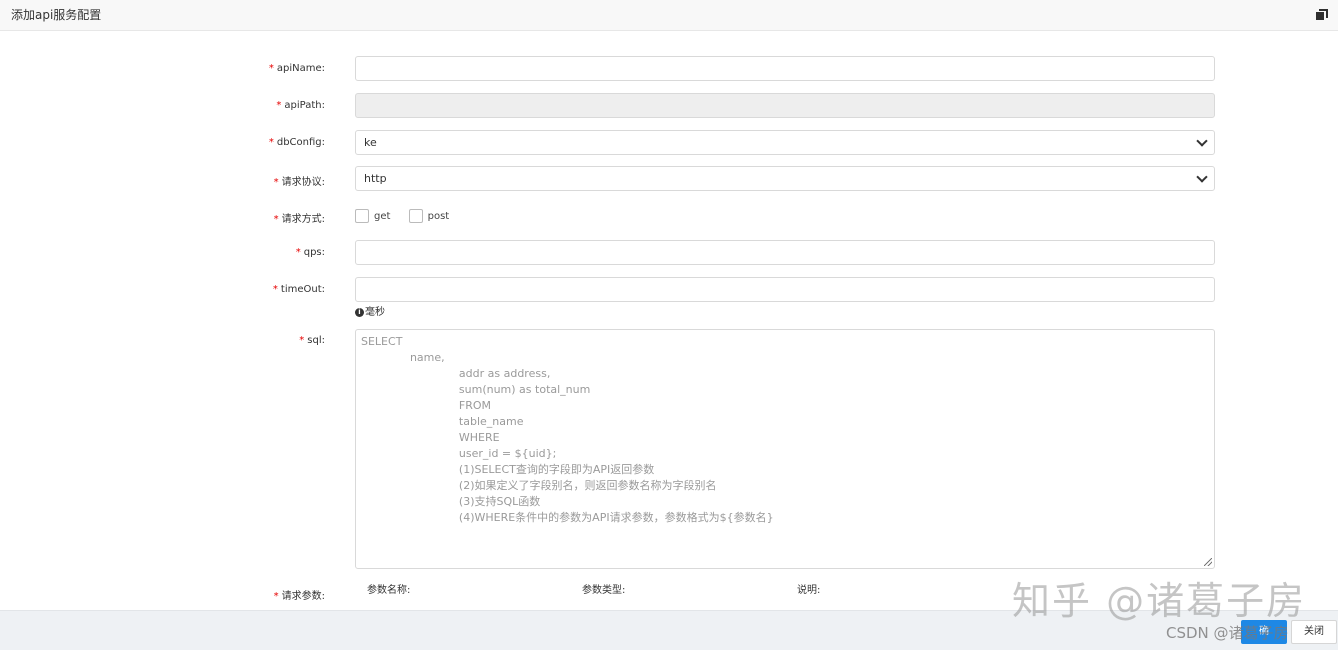 Image resolution: width=1338 pixels, height=650 pixels. Describe the element at coordinates (389, 590) in the screenshot. I see `param-column-name: 参数名称:` at that location.